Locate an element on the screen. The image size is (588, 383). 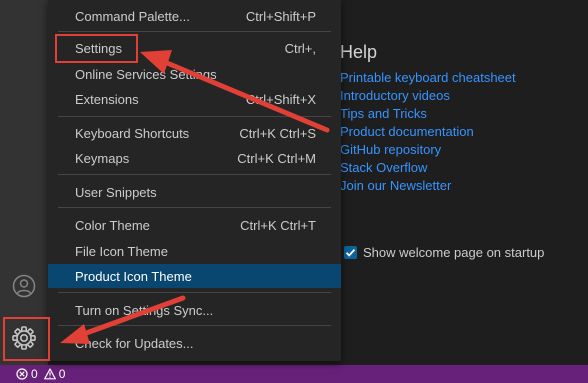
checkmark-icon is located at coordinates (350, 252).